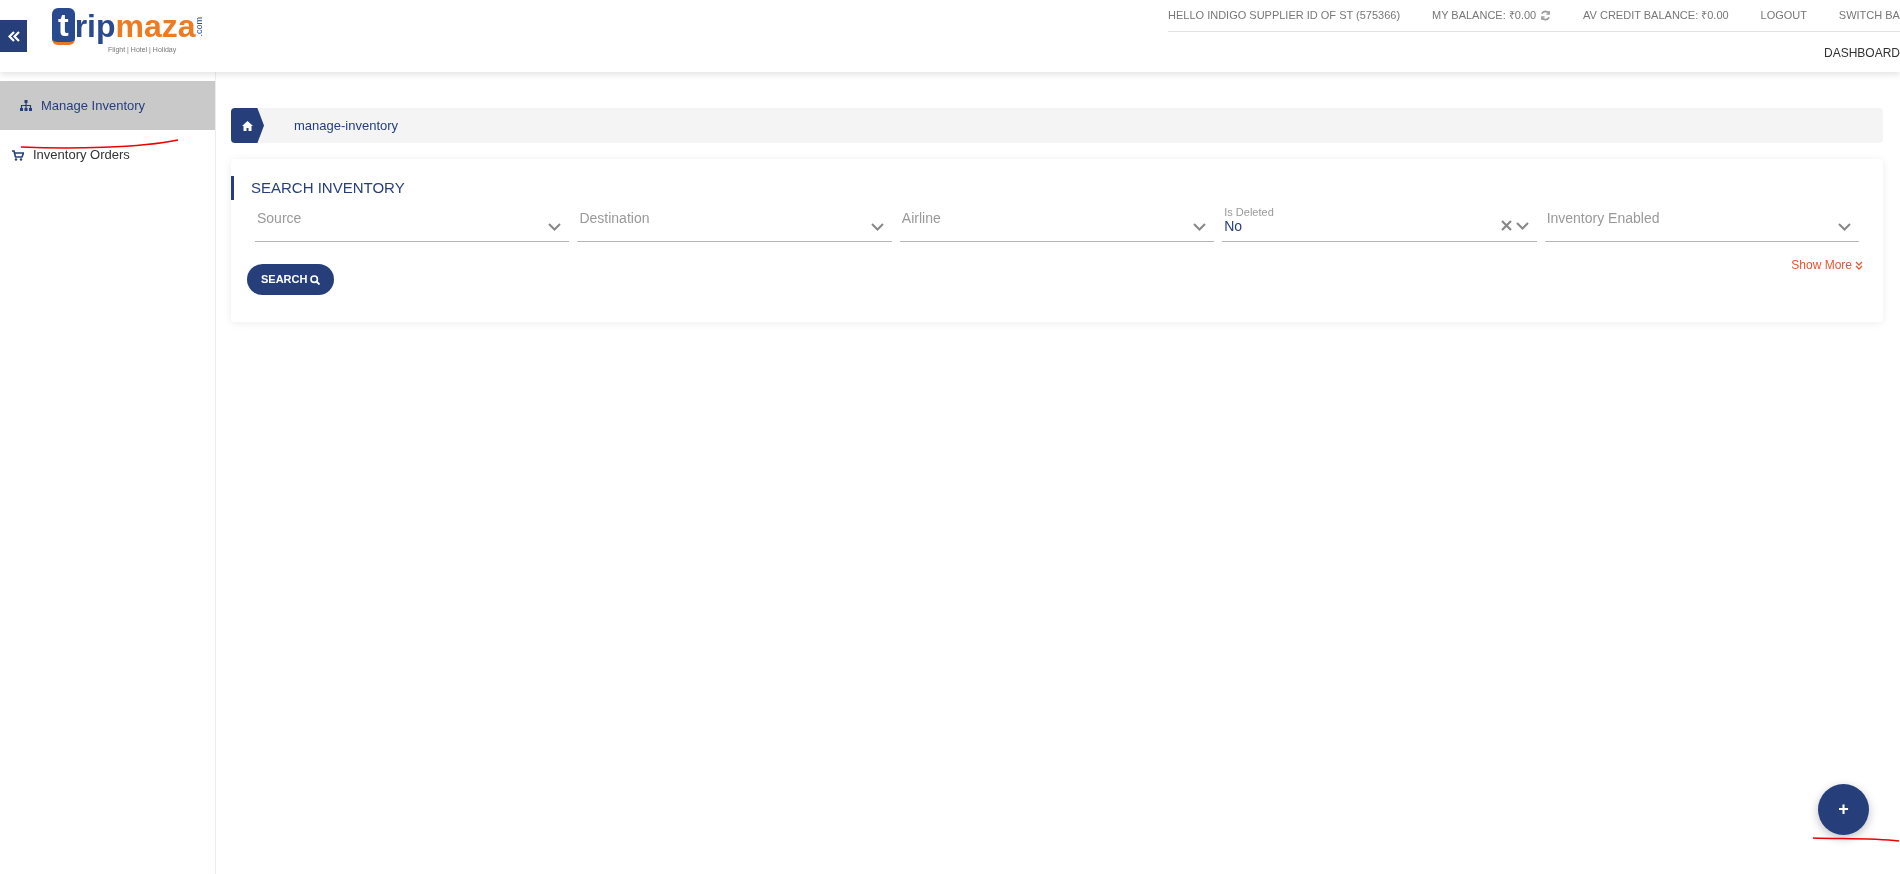 The width and height of the screenshot is (1900, 874). What do you see at coordinates (1546, 15) in the screenshot?
I see `refresh-icon` at bounding box center [1546, 15].